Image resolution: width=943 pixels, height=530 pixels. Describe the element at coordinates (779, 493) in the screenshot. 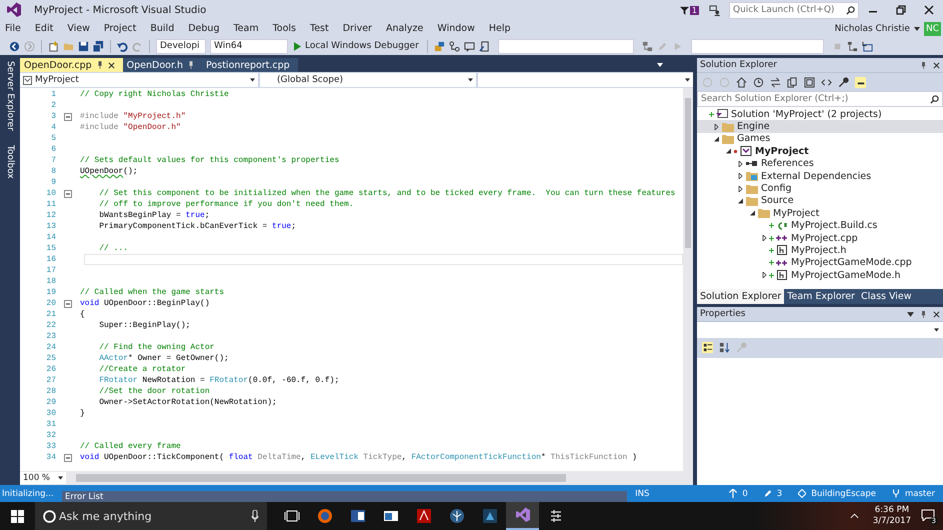

I see `changes-count: 3` at that location.